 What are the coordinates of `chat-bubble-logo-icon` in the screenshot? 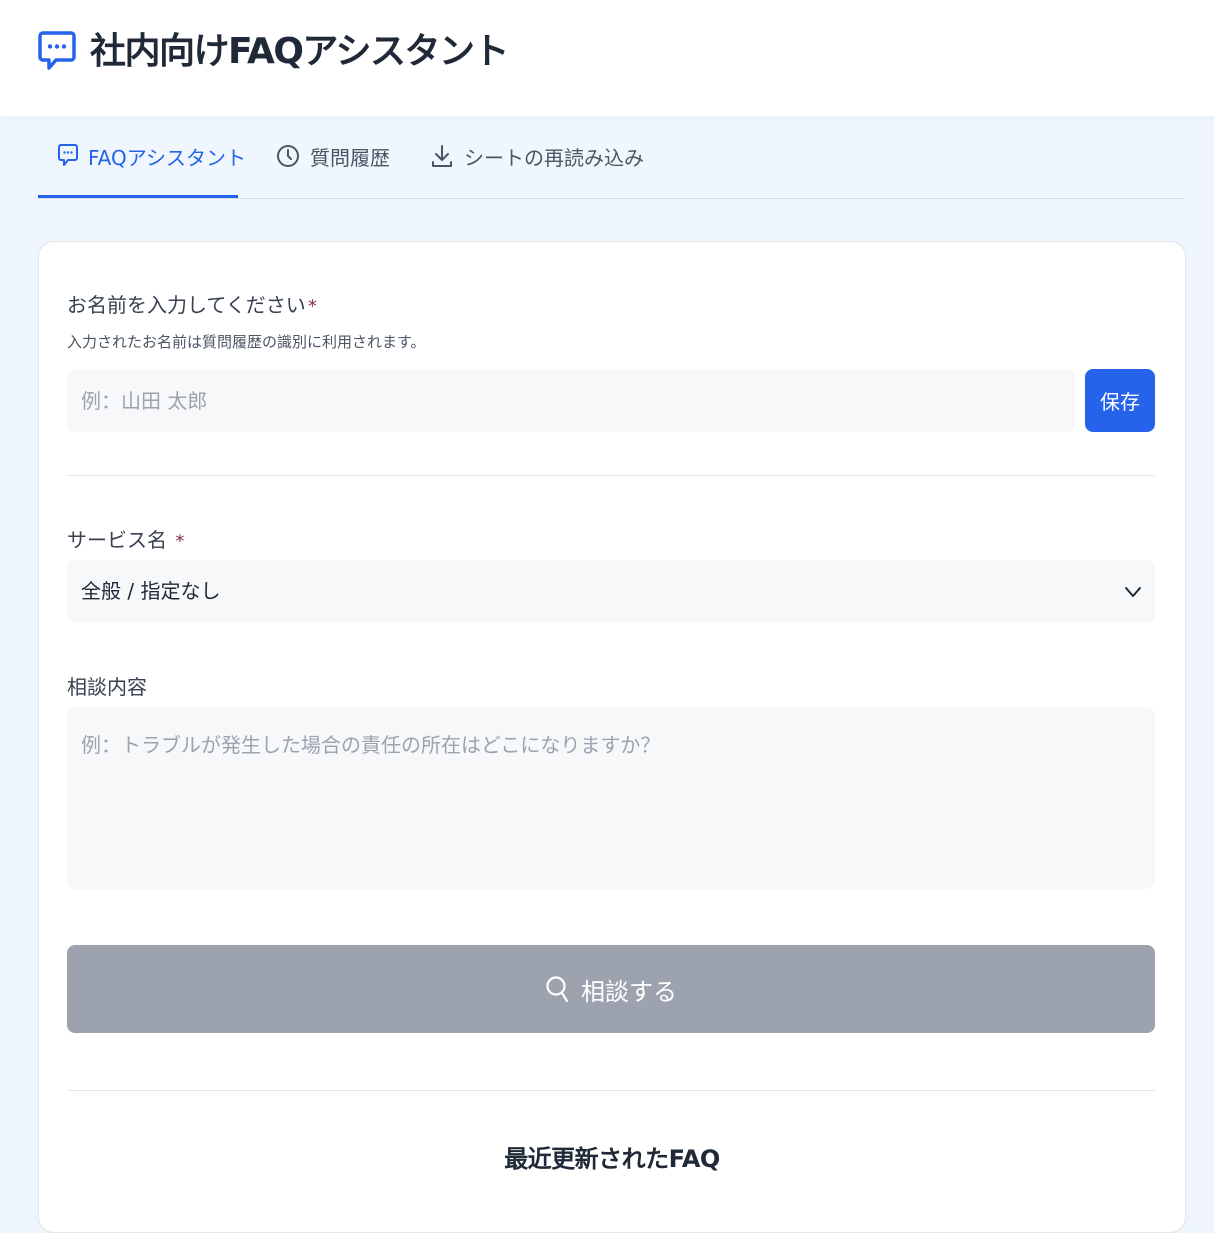 It's located at (57, 50).